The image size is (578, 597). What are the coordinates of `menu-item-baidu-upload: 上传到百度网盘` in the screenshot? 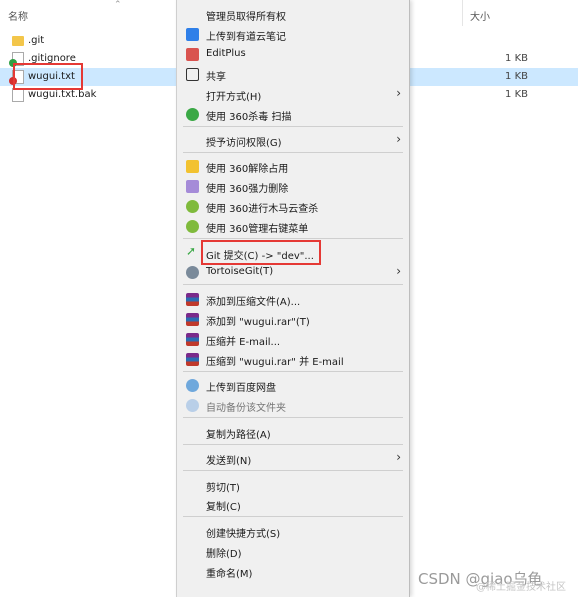 It's located at (293, 385).